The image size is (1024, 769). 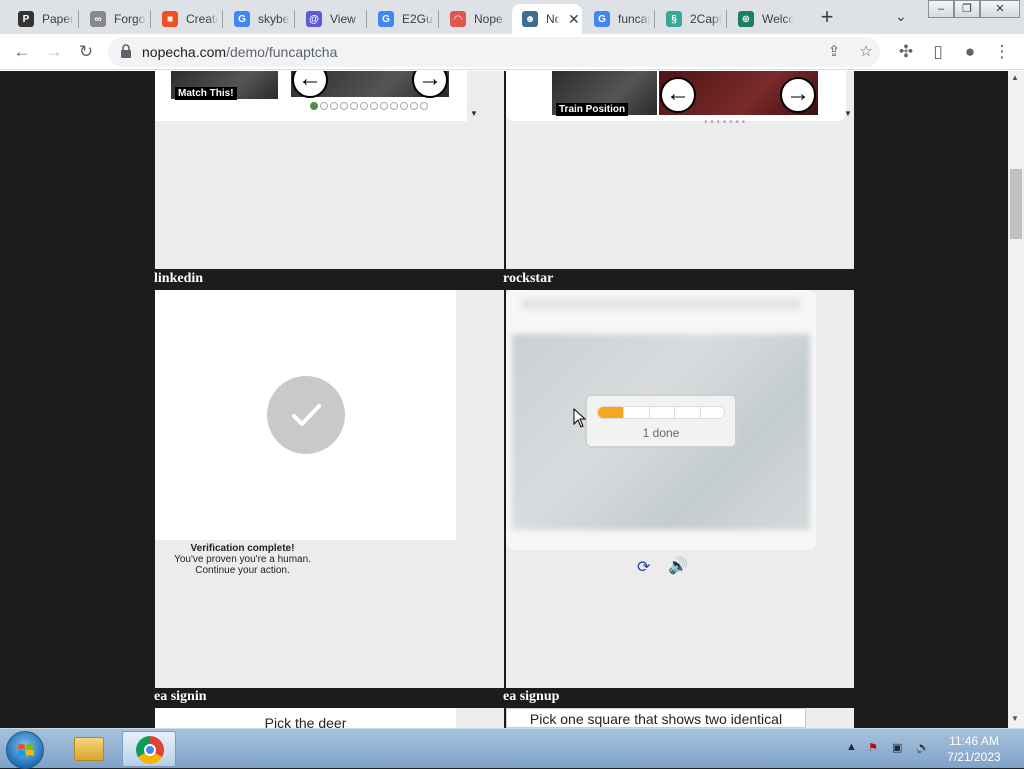 I want to click on windows-taskbar: ▲ ⚑ ▣ 🔈 11:46 AM 7/21/2023, so click(x=512, y=748).